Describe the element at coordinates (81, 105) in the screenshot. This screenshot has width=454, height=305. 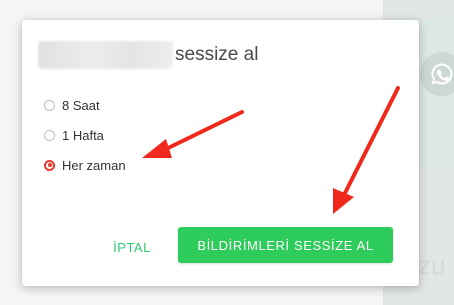
I see `option-label: 8 Saat` at that location.